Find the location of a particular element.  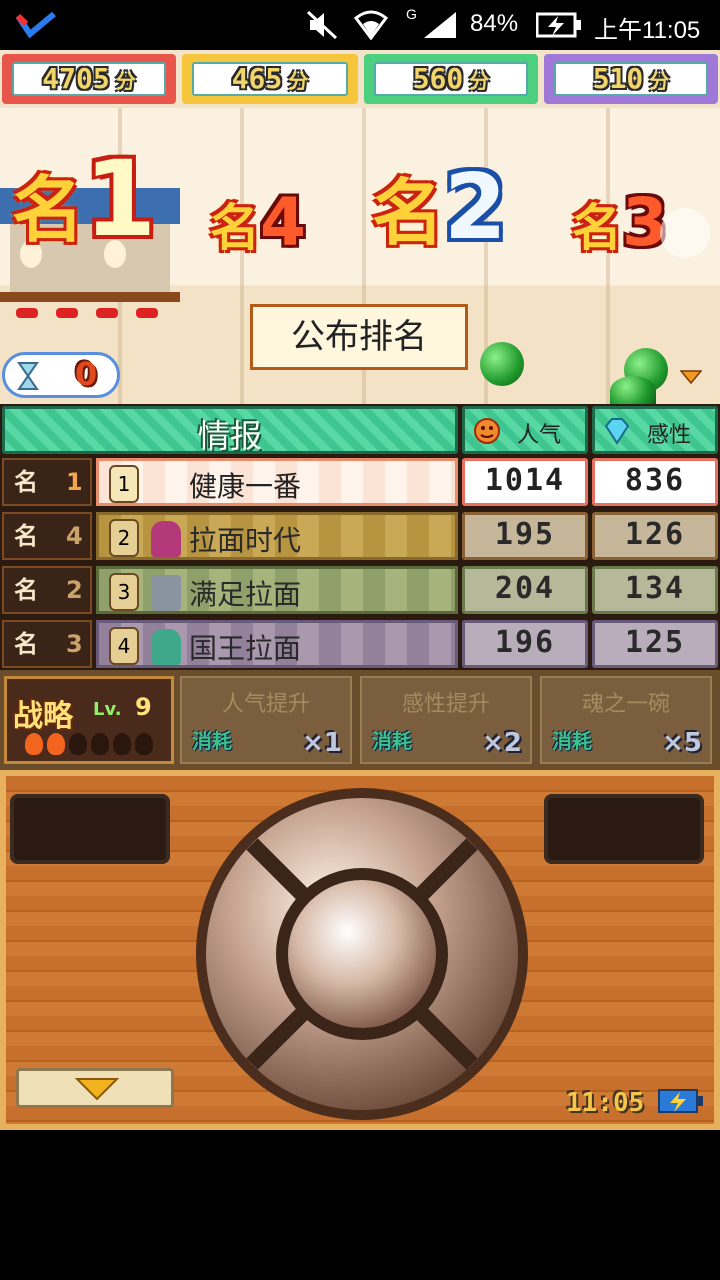

mute-icon is located at coordinates (322, 25).